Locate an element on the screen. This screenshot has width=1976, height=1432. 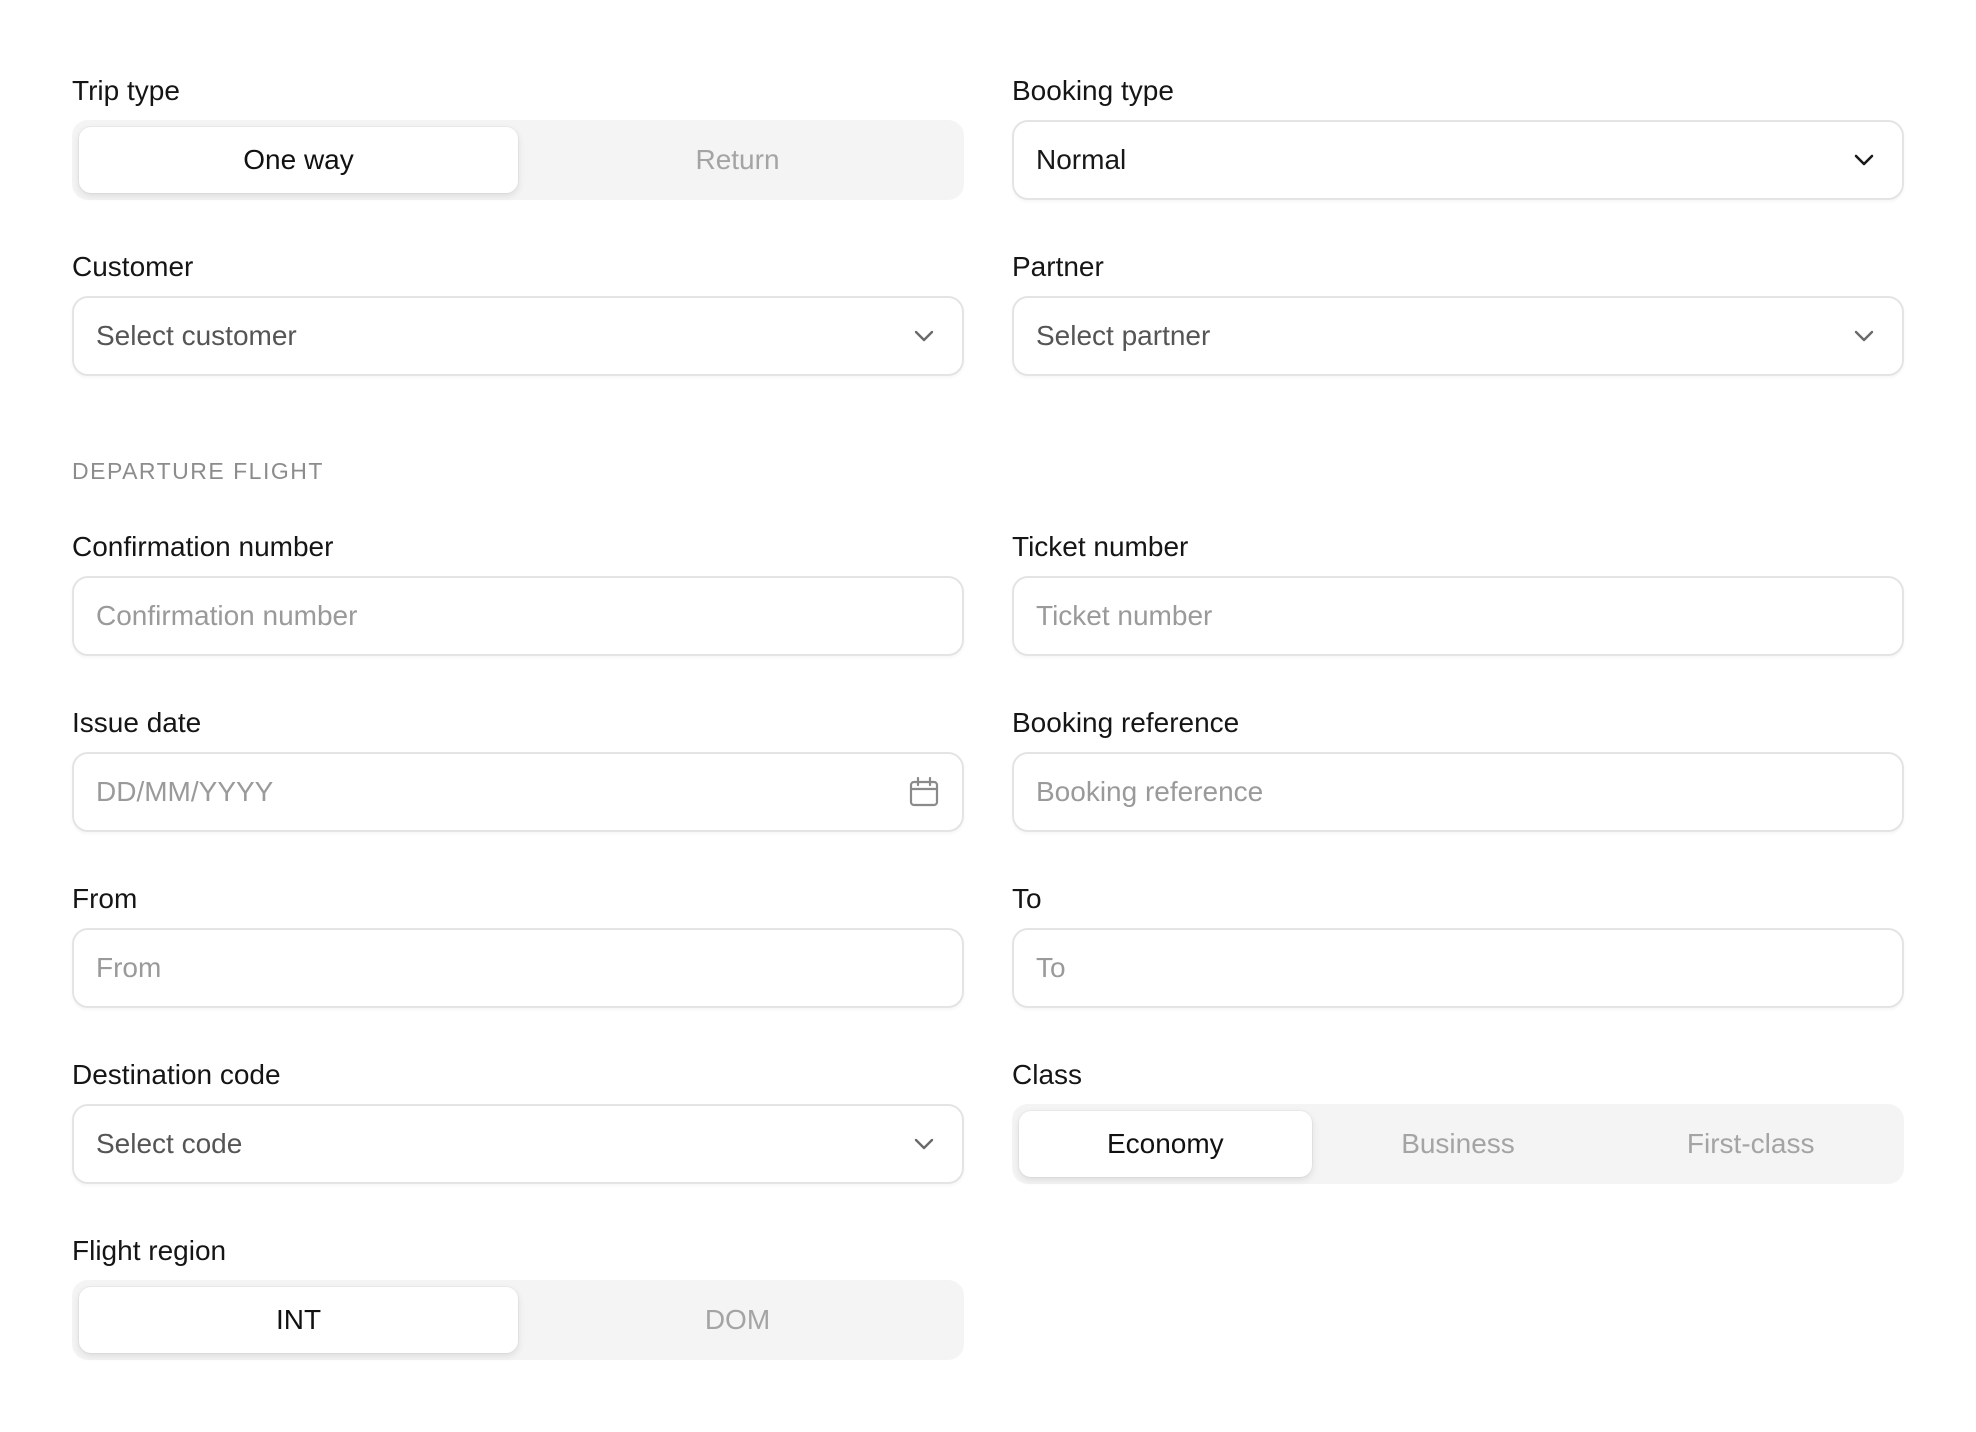
ticket-number-placeholder: Ticket number is located at coordinates (1124, 615).